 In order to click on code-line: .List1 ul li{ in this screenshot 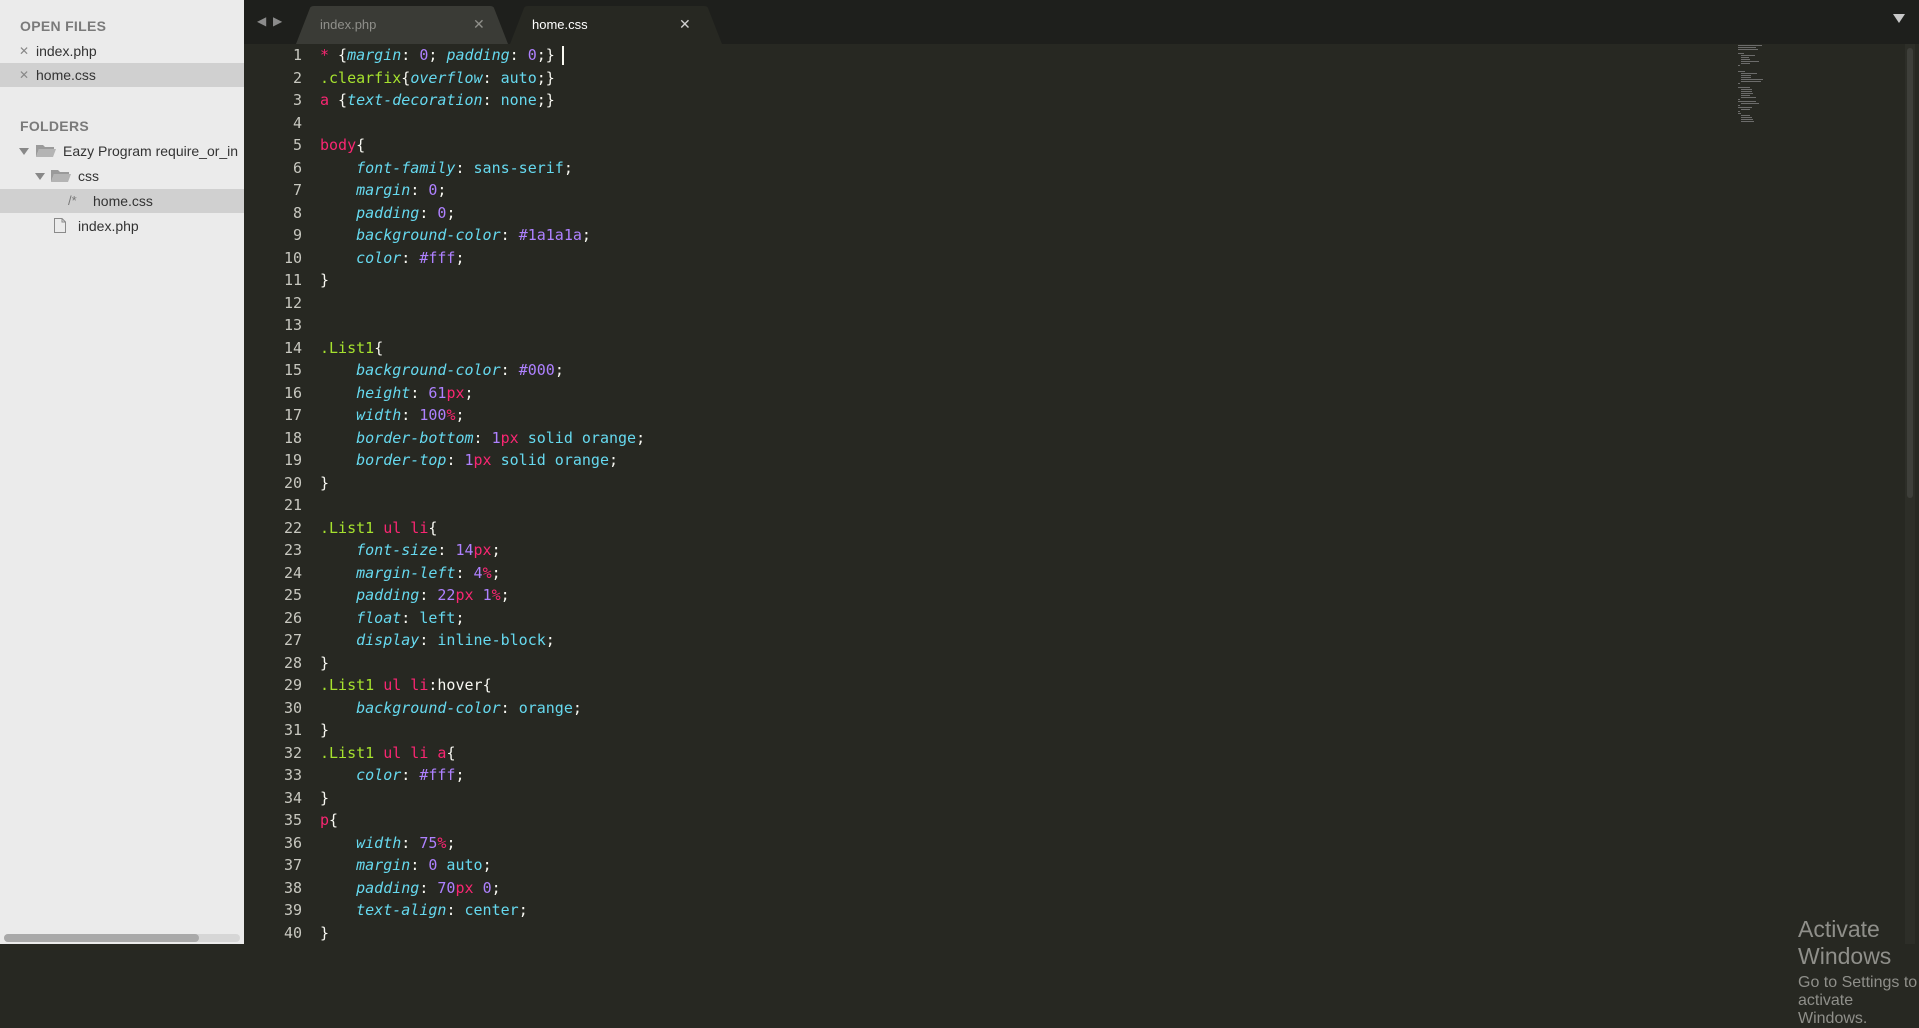, I will do `click(378, 528)`.